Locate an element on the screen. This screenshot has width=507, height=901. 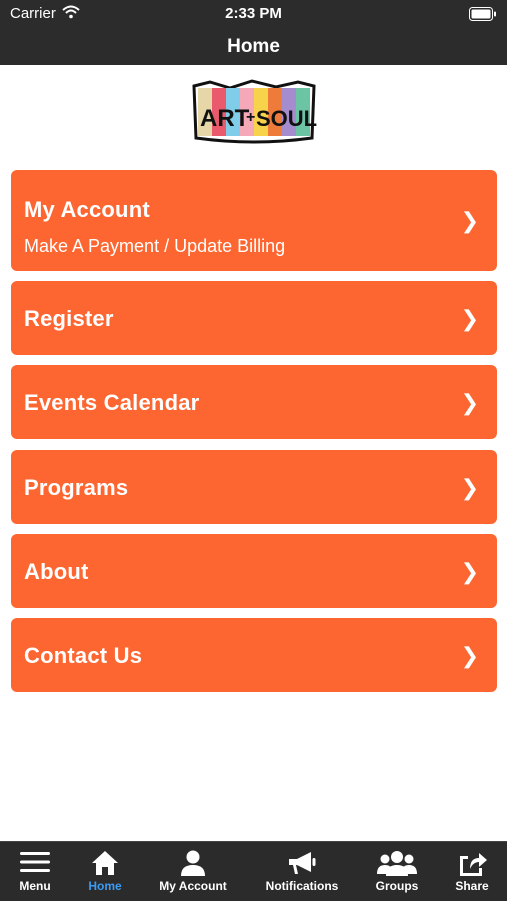
home-icon is located at coordinates (105, 863).